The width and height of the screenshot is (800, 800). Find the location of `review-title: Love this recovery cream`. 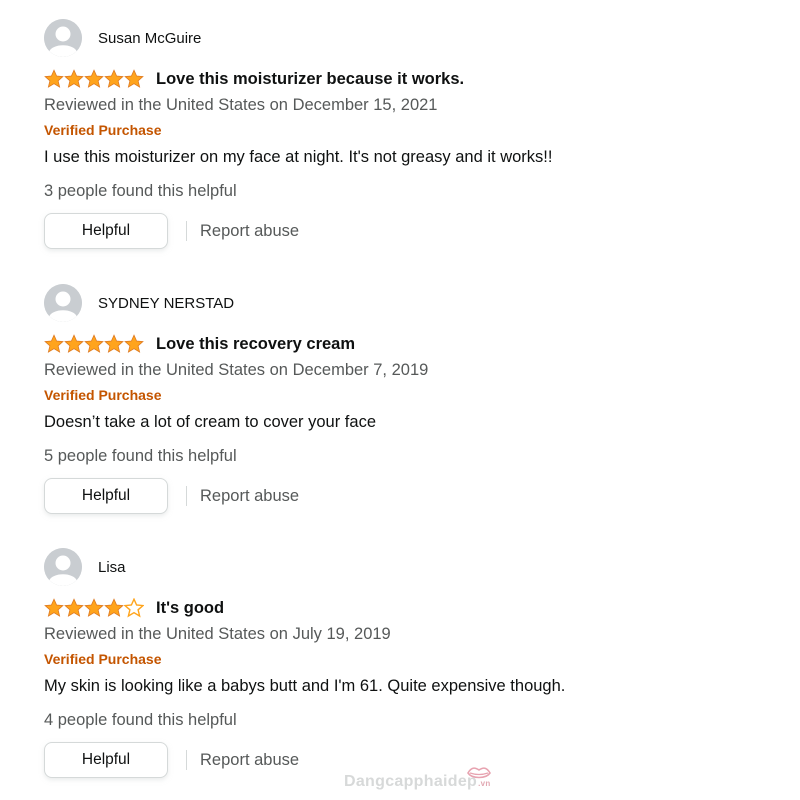

review-title: Love this recovery cream is located at coordinates (255, 344).